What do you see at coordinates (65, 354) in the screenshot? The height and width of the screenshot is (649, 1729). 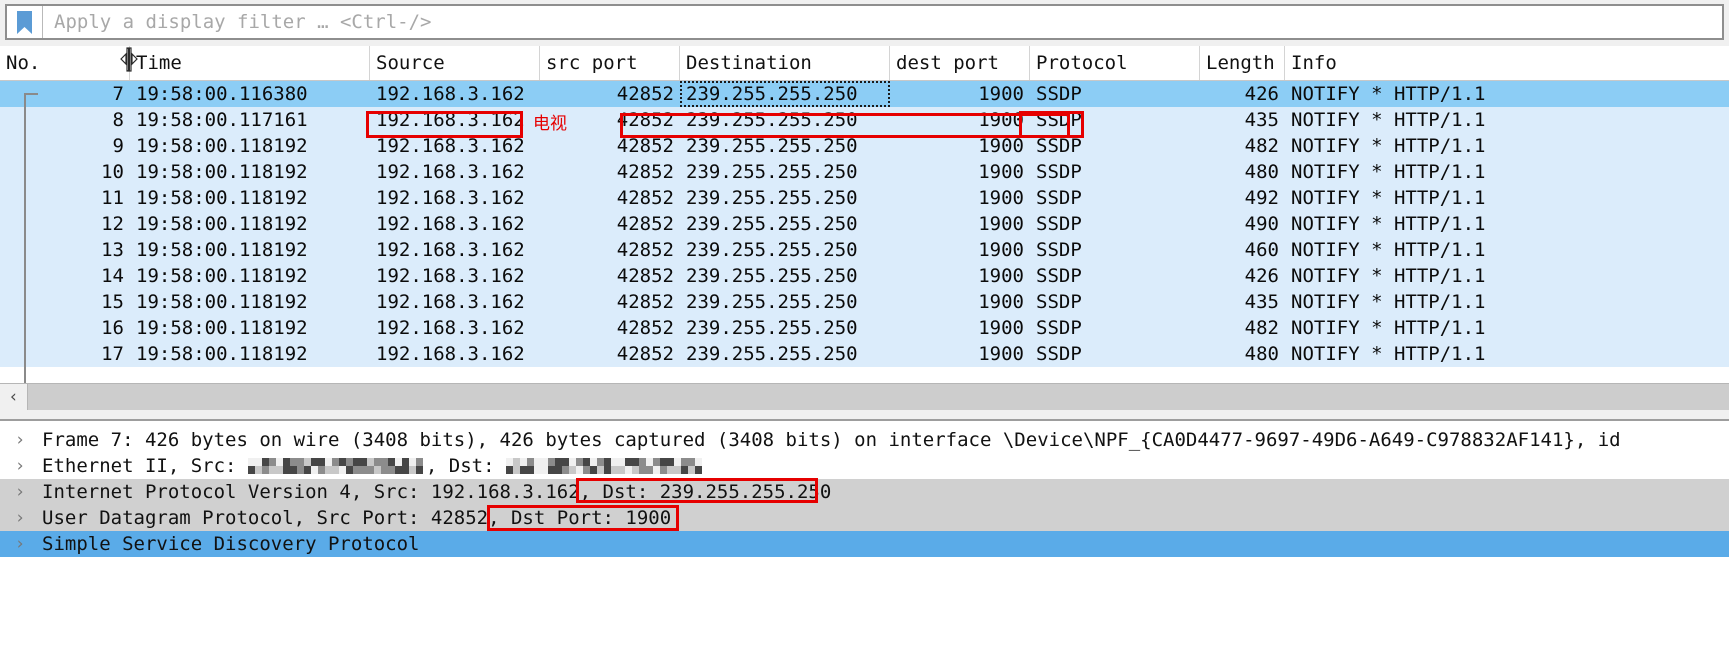 I see `cell-no: 17` at bounding box center [65, 354].